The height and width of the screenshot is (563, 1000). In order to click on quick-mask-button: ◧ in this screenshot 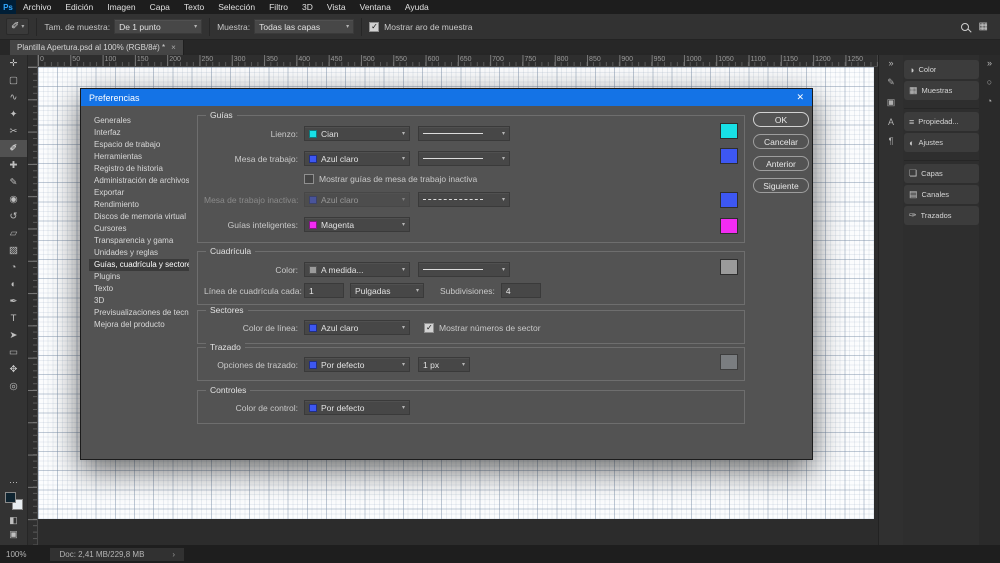, I will do `click(13, 520)`.